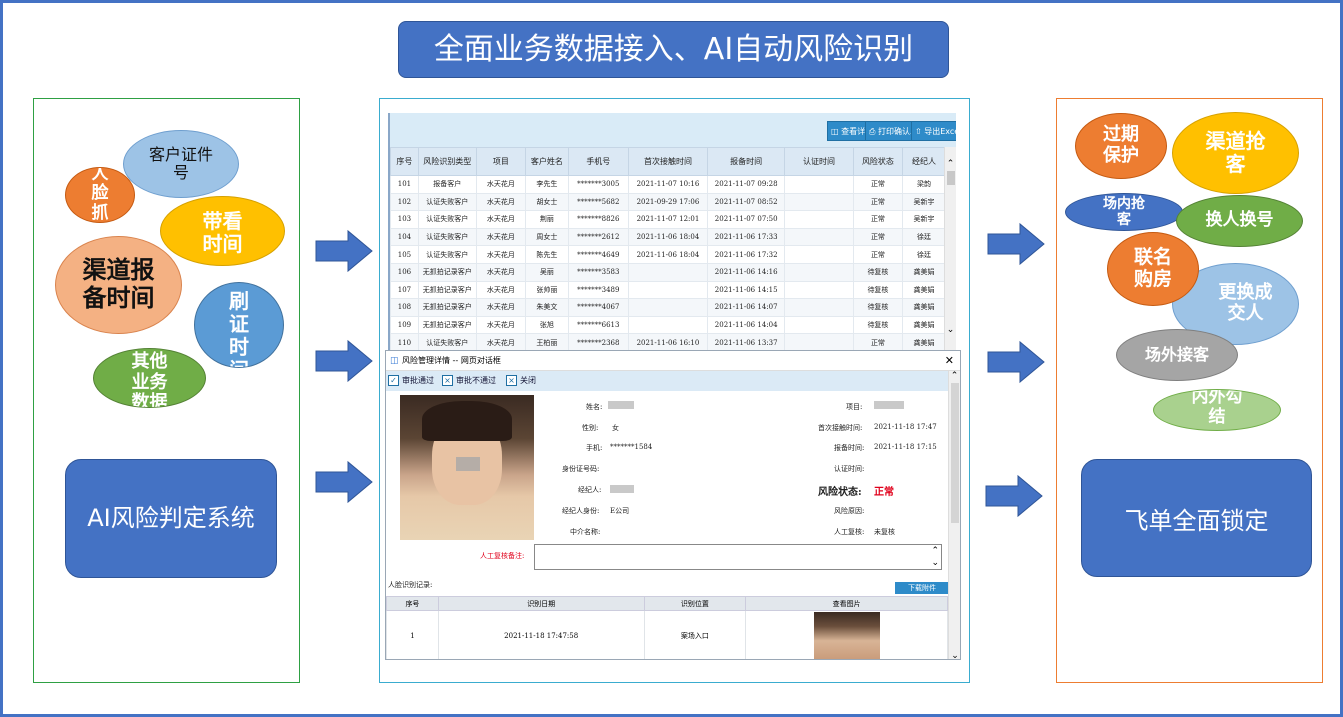  Describe the element at coordinates (118, 285) in the screenshot. I see `bubble-channel-report: 渠道报备时间` at that location.